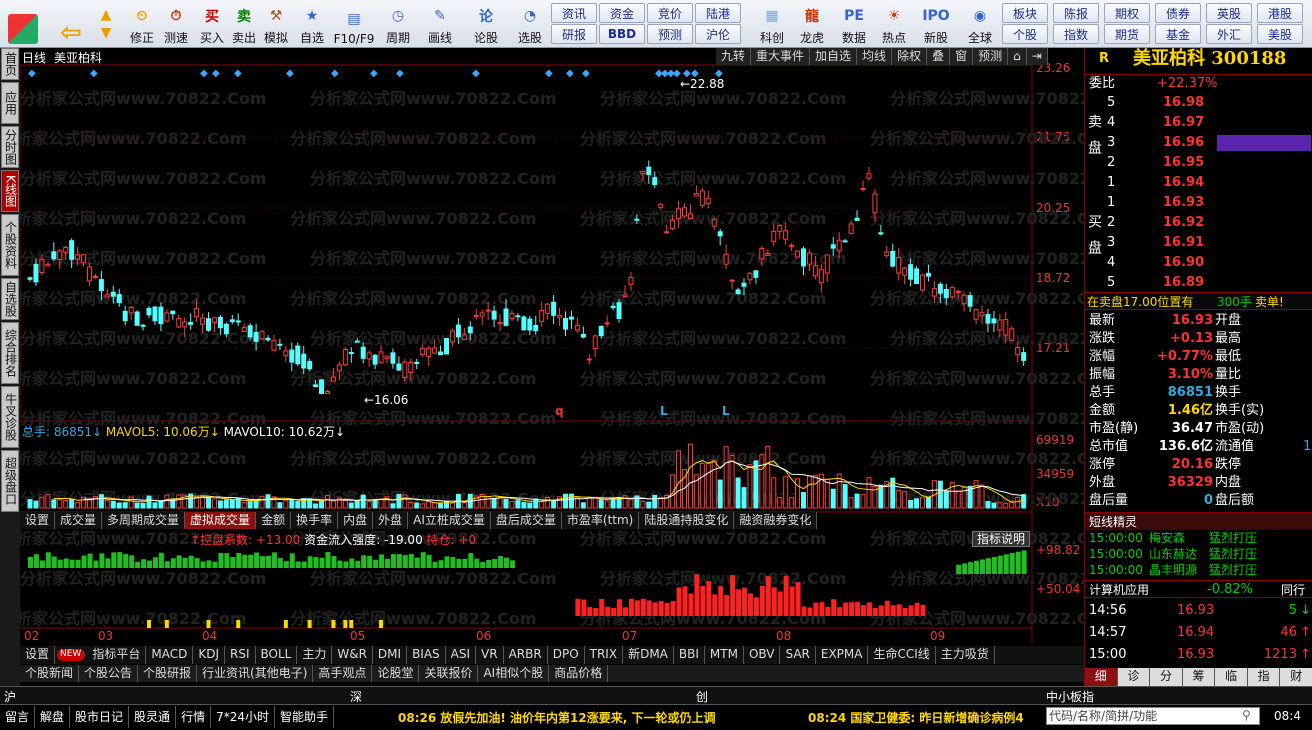 Image resolution: width=1312 pixels, height=730 pixels. Describe the element at coordinates (812, 24) in the screenshot. I see `toolbar-btn-12: 龍龙虎` at that location.